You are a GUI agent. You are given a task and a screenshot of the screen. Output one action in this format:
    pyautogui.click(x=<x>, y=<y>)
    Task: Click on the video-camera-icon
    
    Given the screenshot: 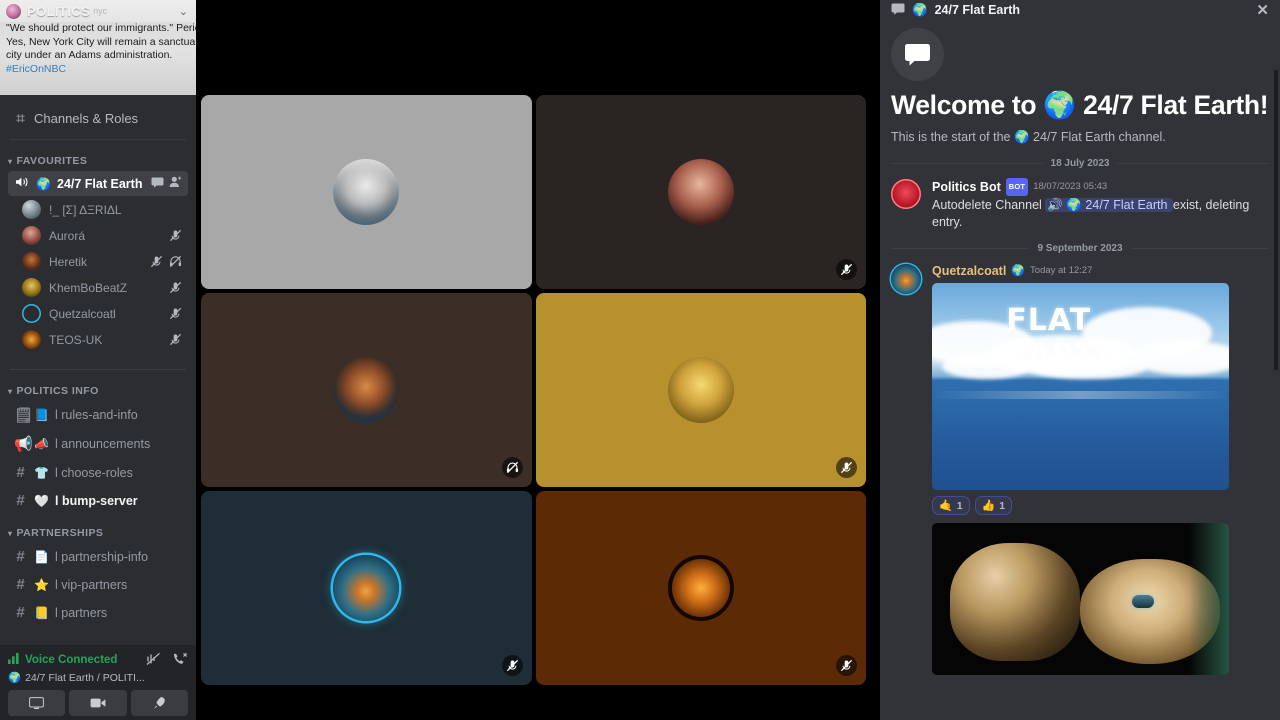 What is the action you would take?
    pyautogui.click(x=98, y=703)
    